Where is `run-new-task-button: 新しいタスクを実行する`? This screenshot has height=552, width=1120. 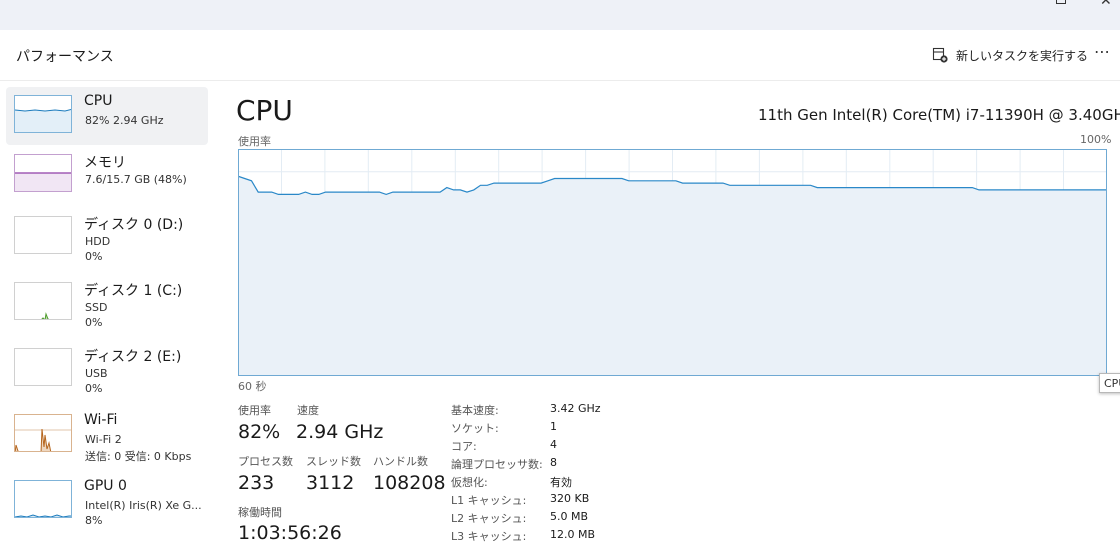
run-new-task-button: 新しいタスクを実行する is located at coordinates (1010, 55).